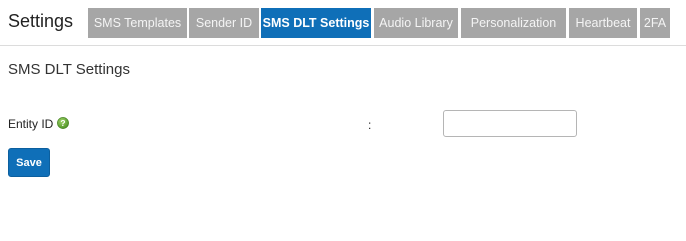 The image size is (686, 241). What do you see at coordinates (41, 21) in the screenshot?
I see `page-title: Settings` at bounding box center [41, 21].